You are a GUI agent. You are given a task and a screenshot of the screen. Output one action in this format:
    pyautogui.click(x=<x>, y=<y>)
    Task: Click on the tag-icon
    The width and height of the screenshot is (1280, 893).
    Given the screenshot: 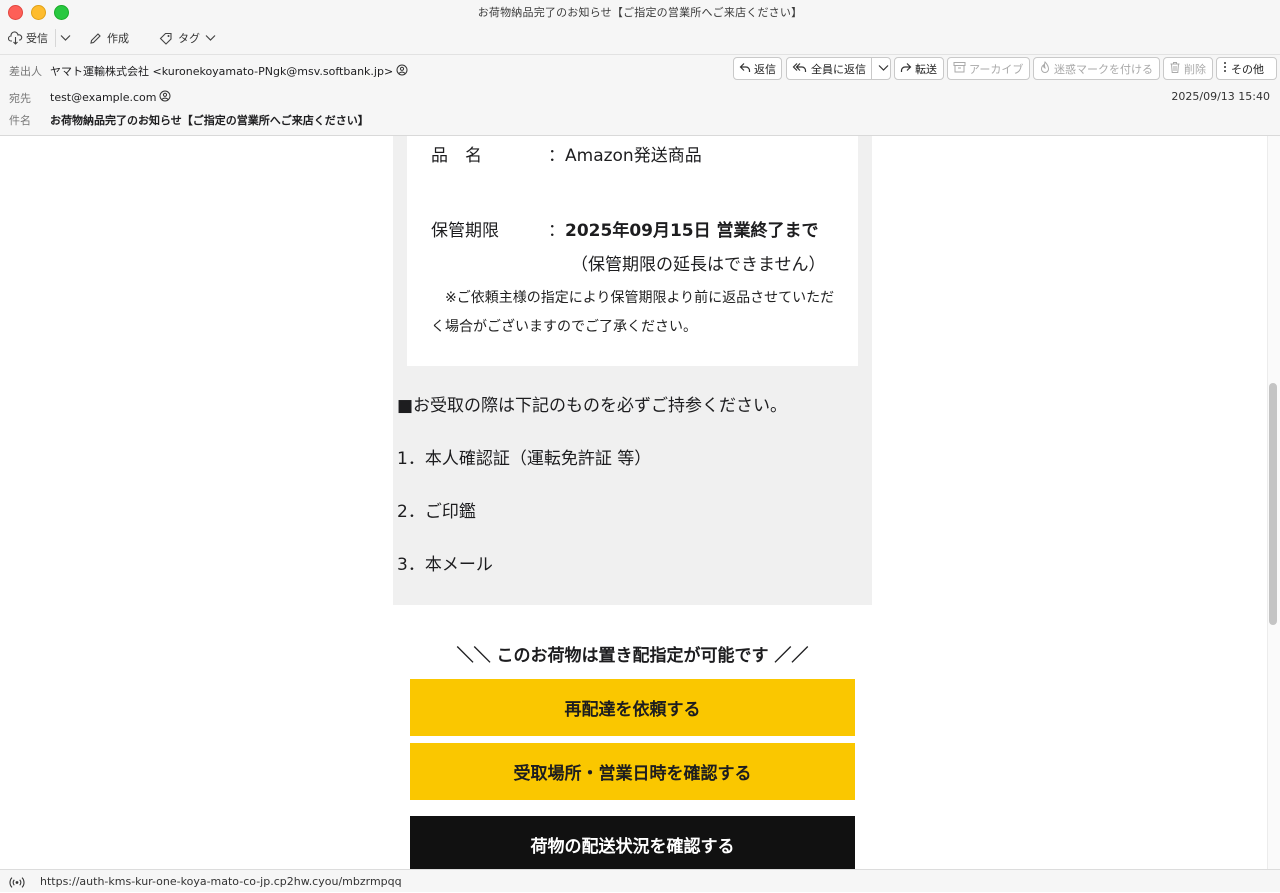 What is the action you would take?
    pyautogui.click(x=166, y=38)
    